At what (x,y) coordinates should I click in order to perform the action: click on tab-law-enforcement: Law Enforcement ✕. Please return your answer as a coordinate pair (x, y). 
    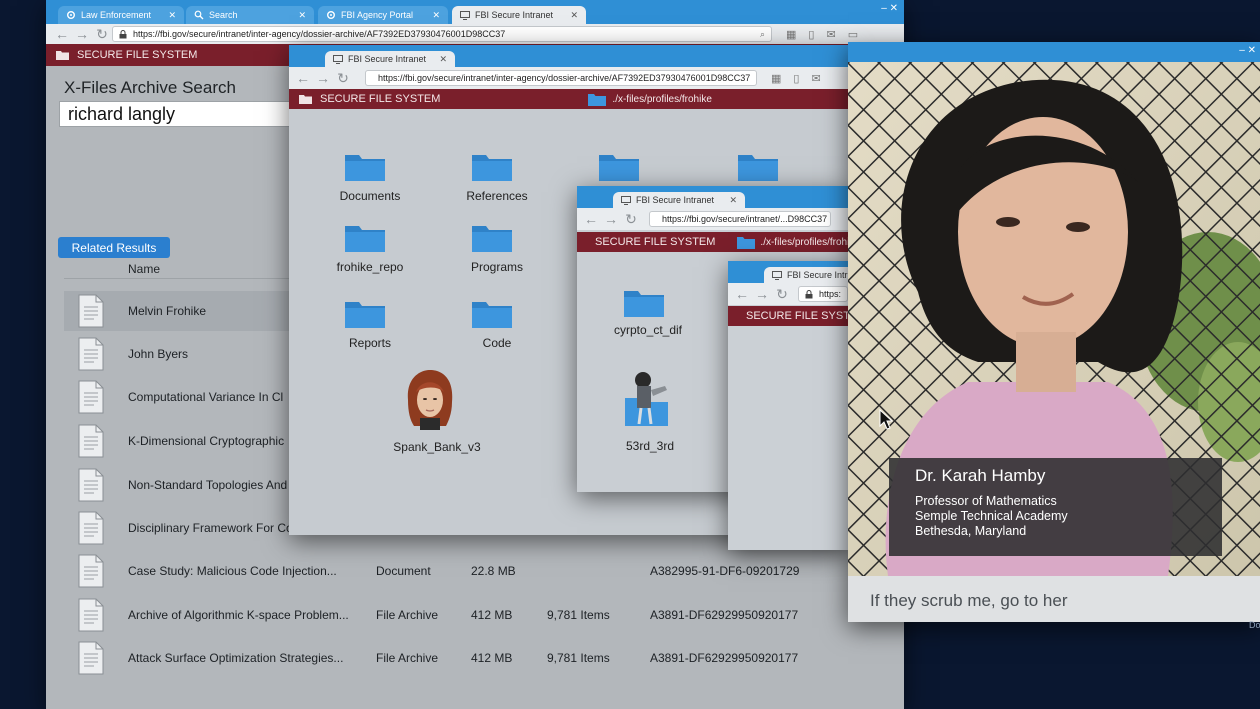
    Looking at the image, I should click on (121, 15).